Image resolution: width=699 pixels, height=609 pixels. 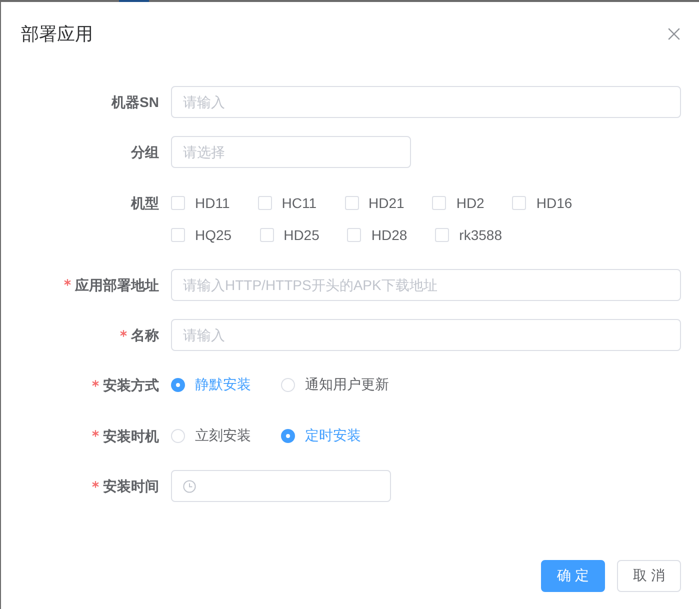 What do you see at coordinates (291, 152) in the screenshot?
I see `select-field: 请选择` at bounding box center [291, 152].